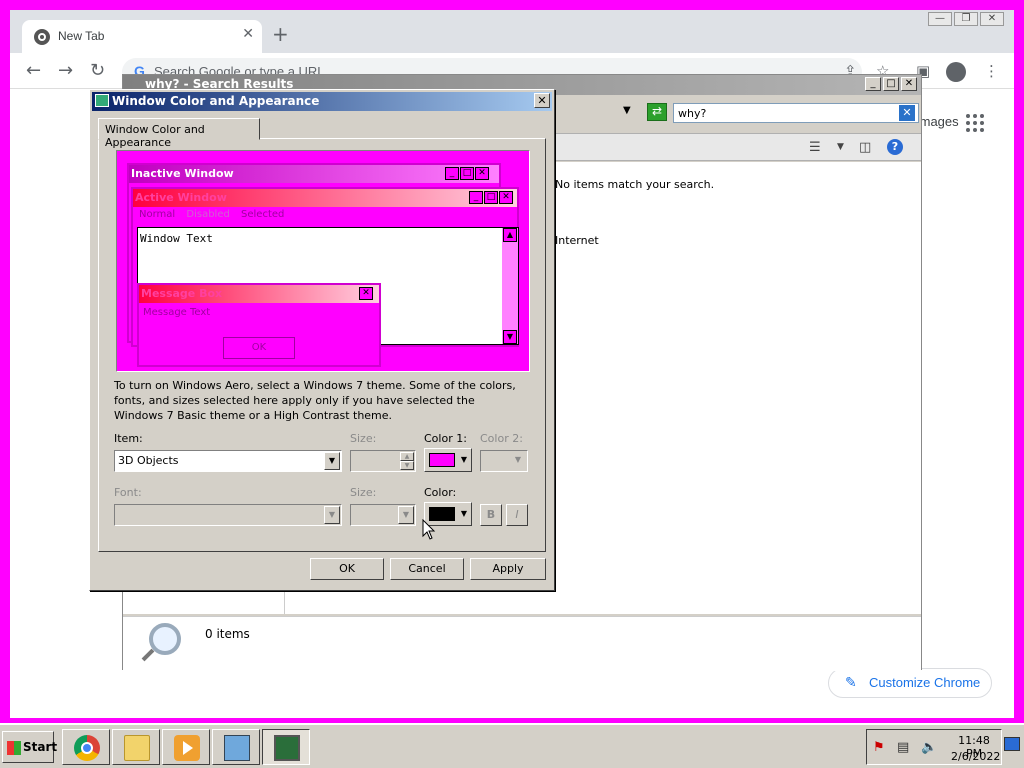 This screenshot has width=1024, height=768. I want to click on view-dropdown-icon: ▼, so click(840, 147).